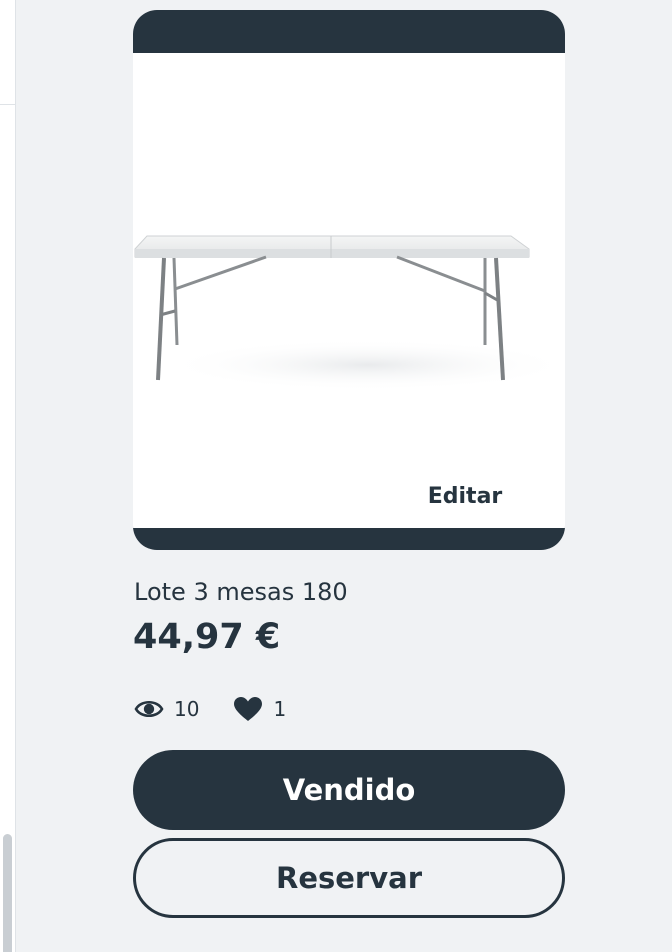 The height and width of the screenshot is (952, 672). What do you see at coordinates (7, 893) in the screenshot?
I see `scrollbar-thumb` at bounding box center [7, 893].